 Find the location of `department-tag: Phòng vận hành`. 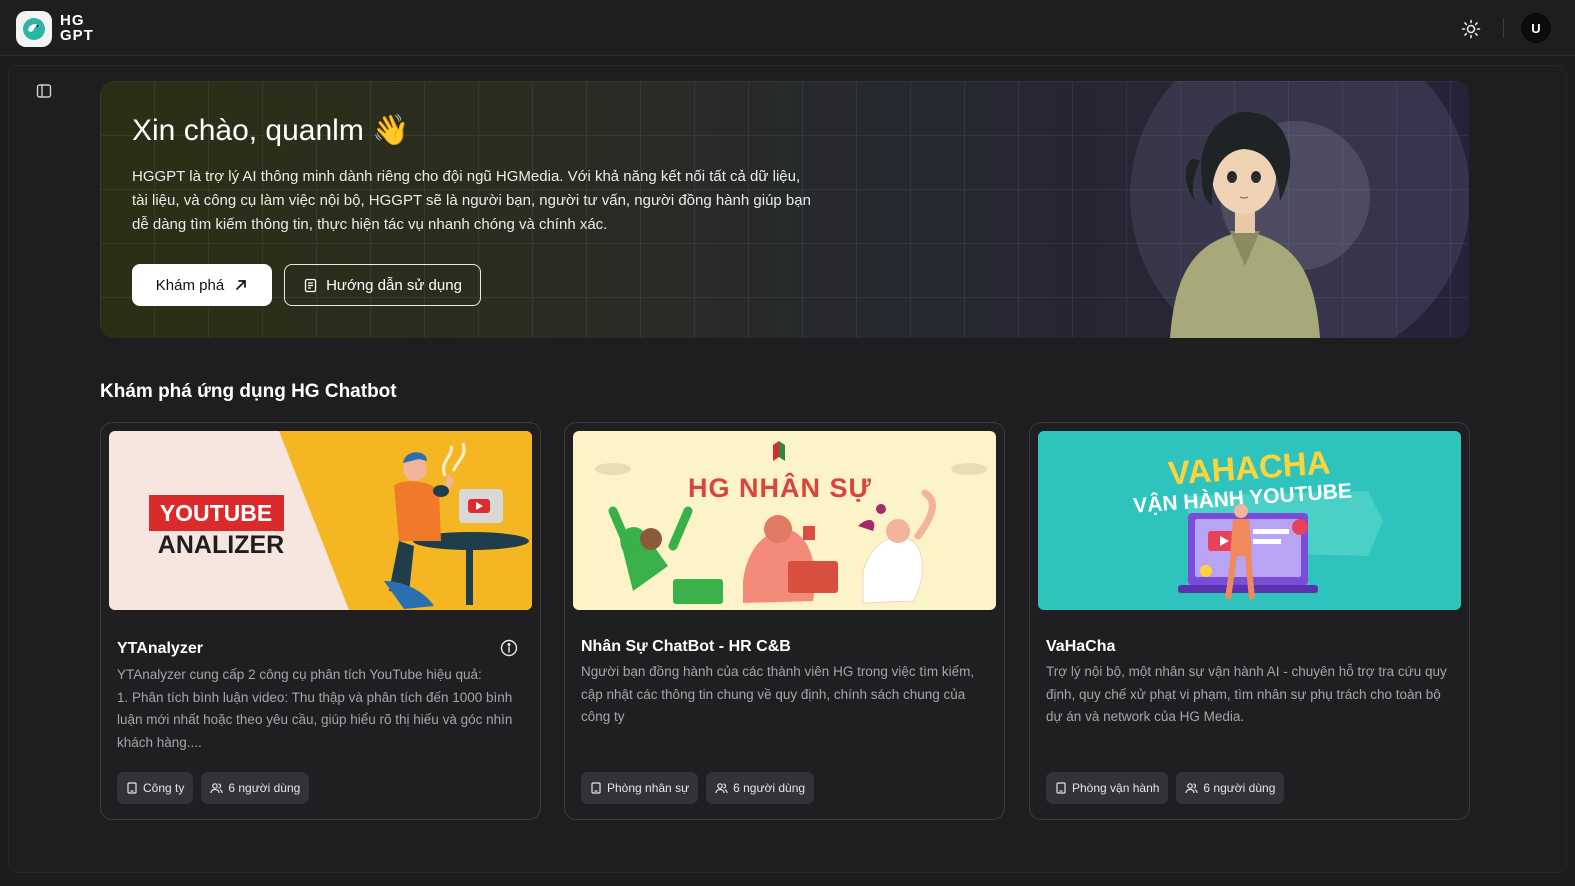

department-tag: Phòng vận hành is located at coordinates (1107, 788).